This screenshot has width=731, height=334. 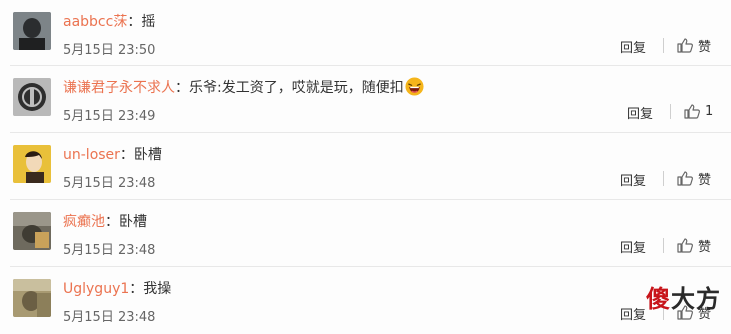 I want to click on comment-line: 谦谦君子永不求人：乐爷:发工资了，哎就是玩，随便扣, so click(x=243, y=87).